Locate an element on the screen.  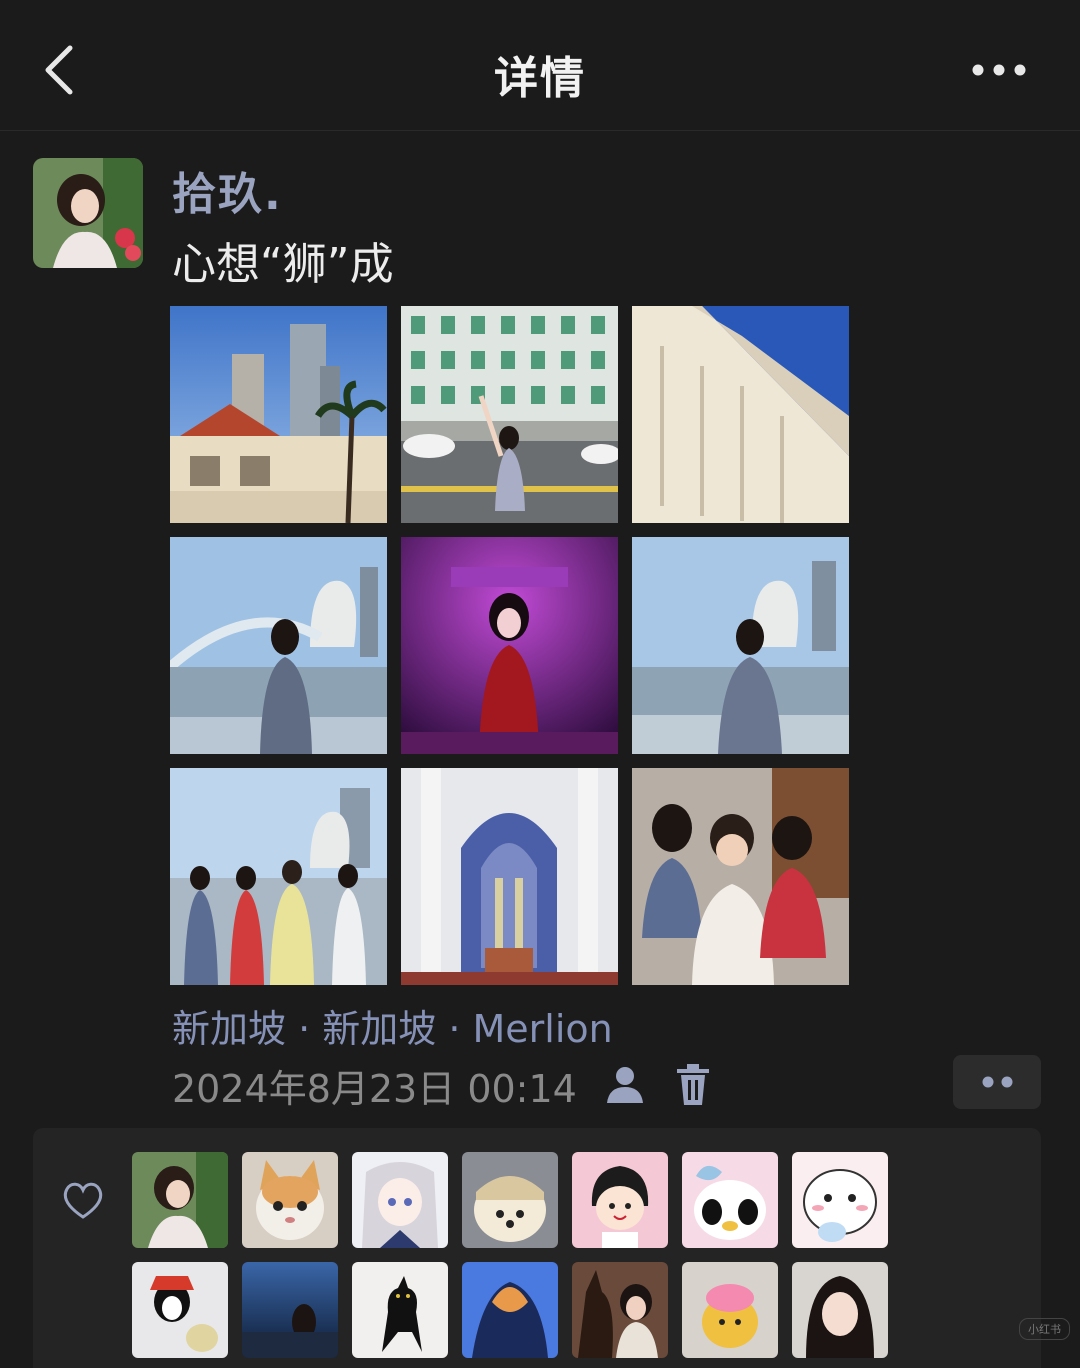
user-icon is located at coordinates (625, 1085).